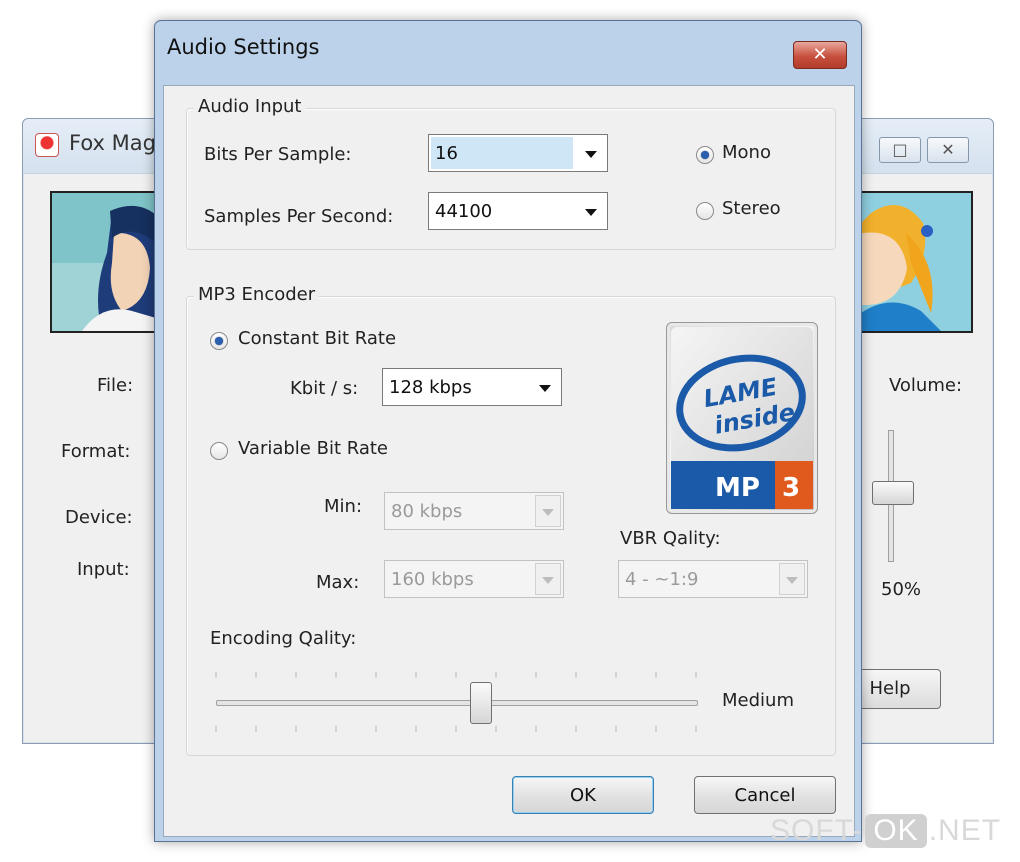  What do you see at coordinates (343, 506) in the screenshot?
I see `min-label: Min:` at bounding box center [343, 506].